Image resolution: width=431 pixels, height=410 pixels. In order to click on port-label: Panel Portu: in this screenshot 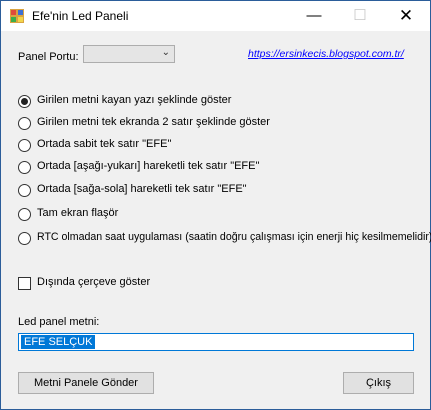, I will do `click(48, 57)`.